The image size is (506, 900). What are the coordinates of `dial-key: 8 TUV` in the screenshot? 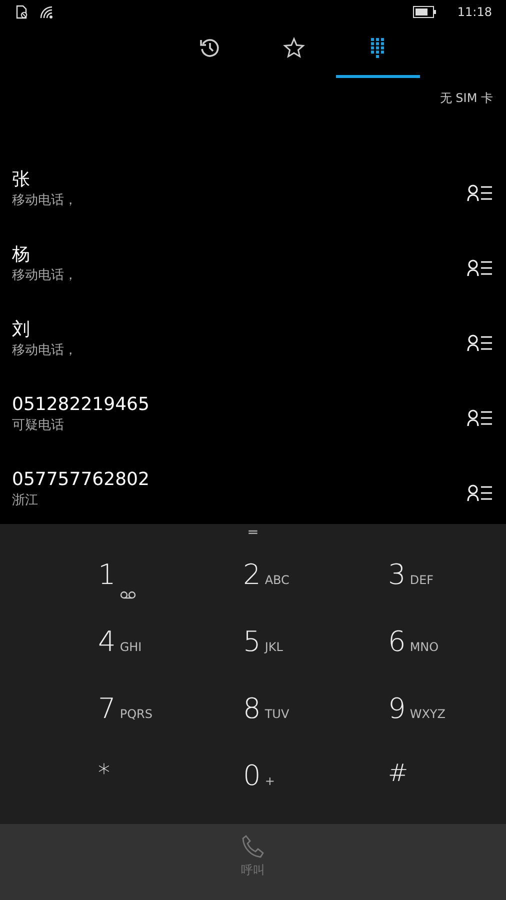 It's located at (315, 711).